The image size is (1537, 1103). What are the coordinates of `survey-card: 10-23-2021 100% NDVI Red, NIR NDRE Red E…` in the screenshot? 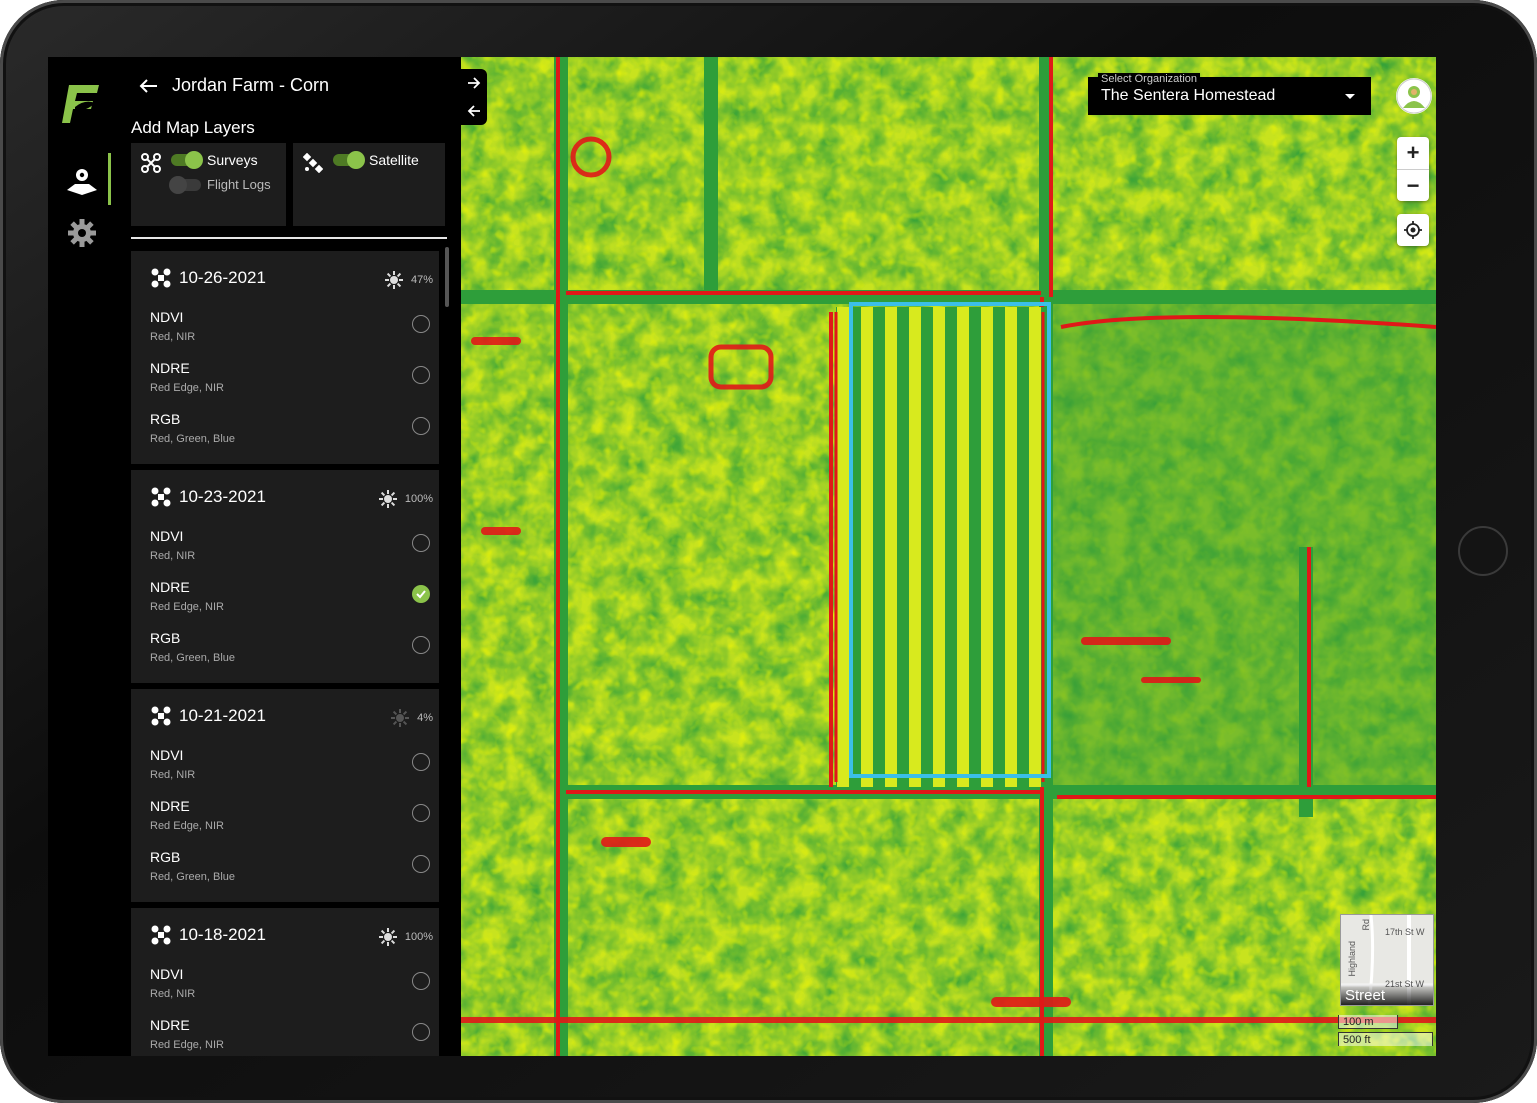 It's located at (285, 576).